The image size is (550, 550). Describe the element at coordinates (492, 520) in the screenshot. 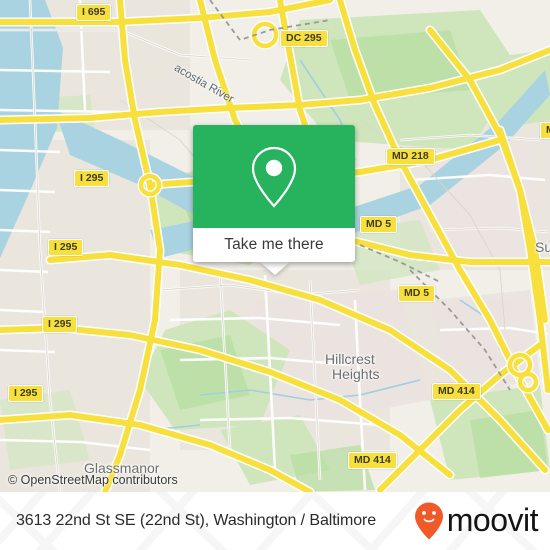

I see `moovit-wordmark: moovit` at that location.